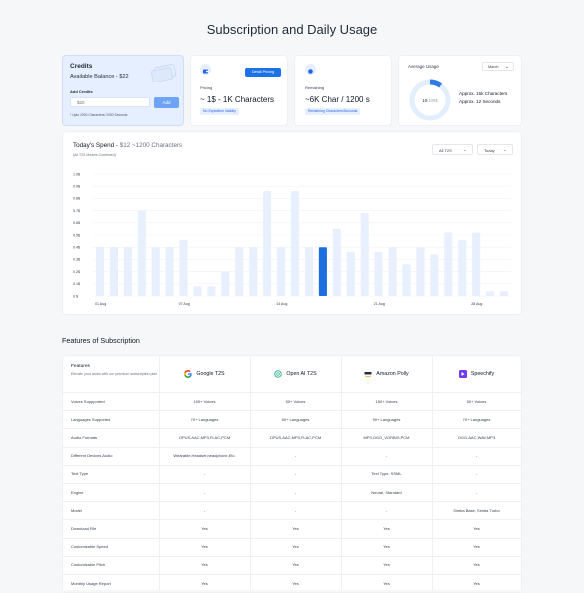 Image resolution: width=584 pixels, height=593 pixels. What do you see at coordinates (127, 145) in the screenshot?
I see `today-spend-title: Today's Spend - $12 ~1200 Characters` at bounding box center [127, 145].